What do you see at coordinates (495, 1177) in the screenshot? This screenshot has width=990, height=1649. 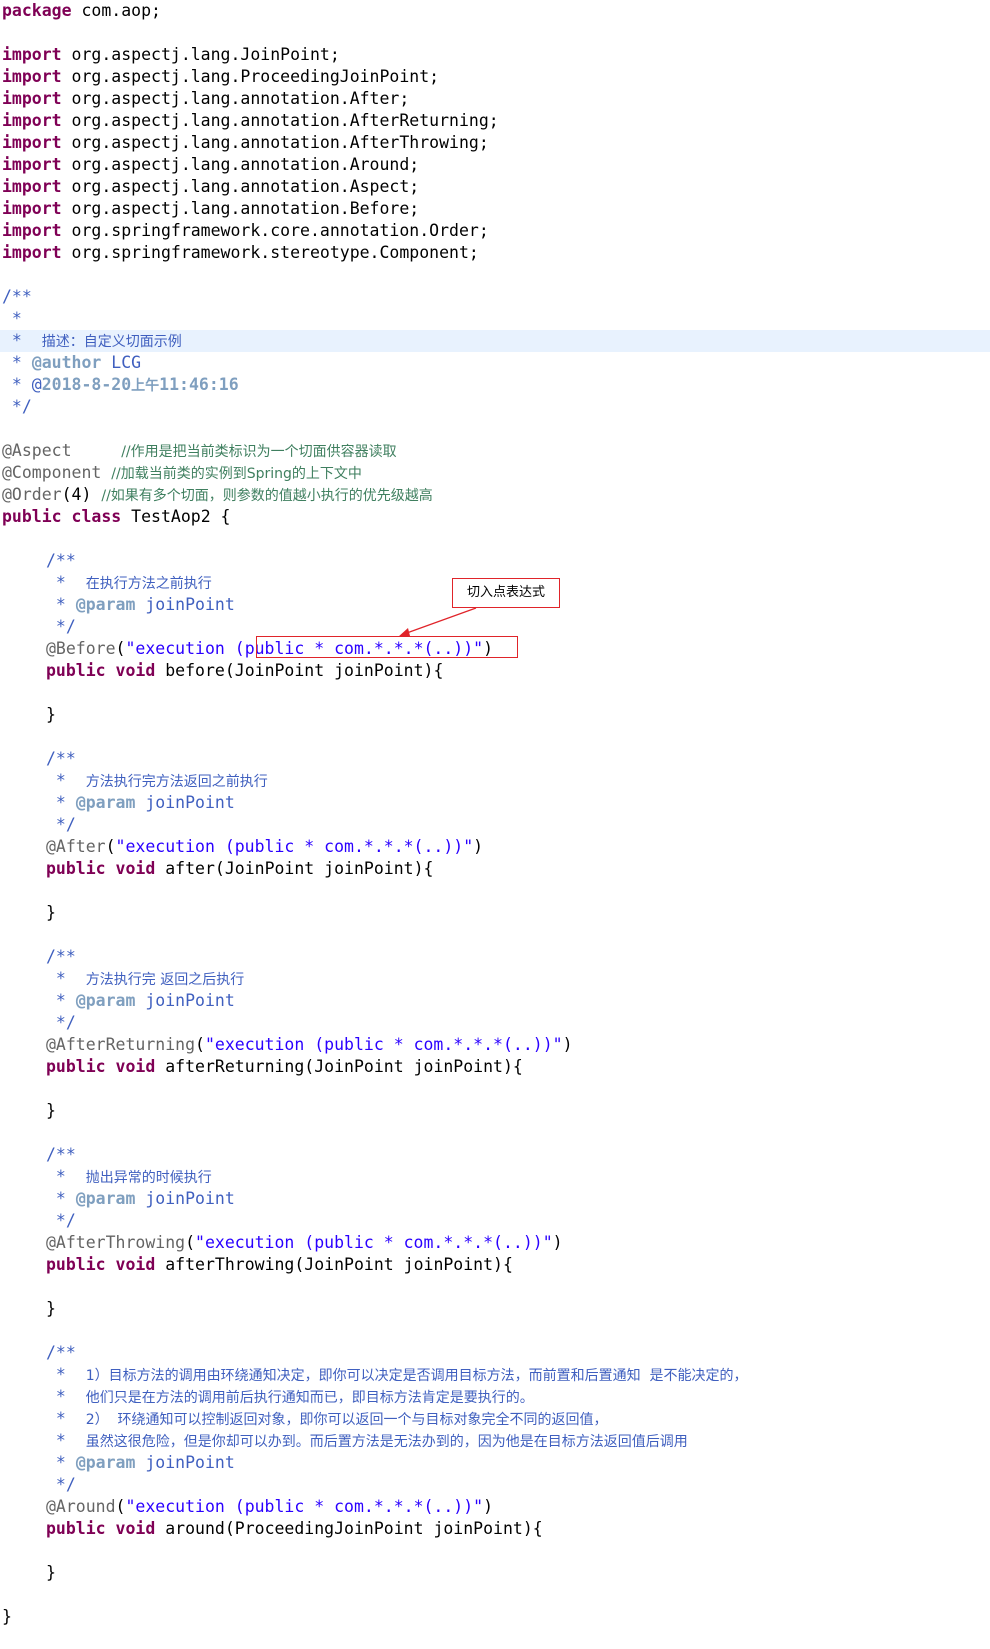 I see `code-line: * 抛出异常的时候执行` at bounding box center [495, 1177].